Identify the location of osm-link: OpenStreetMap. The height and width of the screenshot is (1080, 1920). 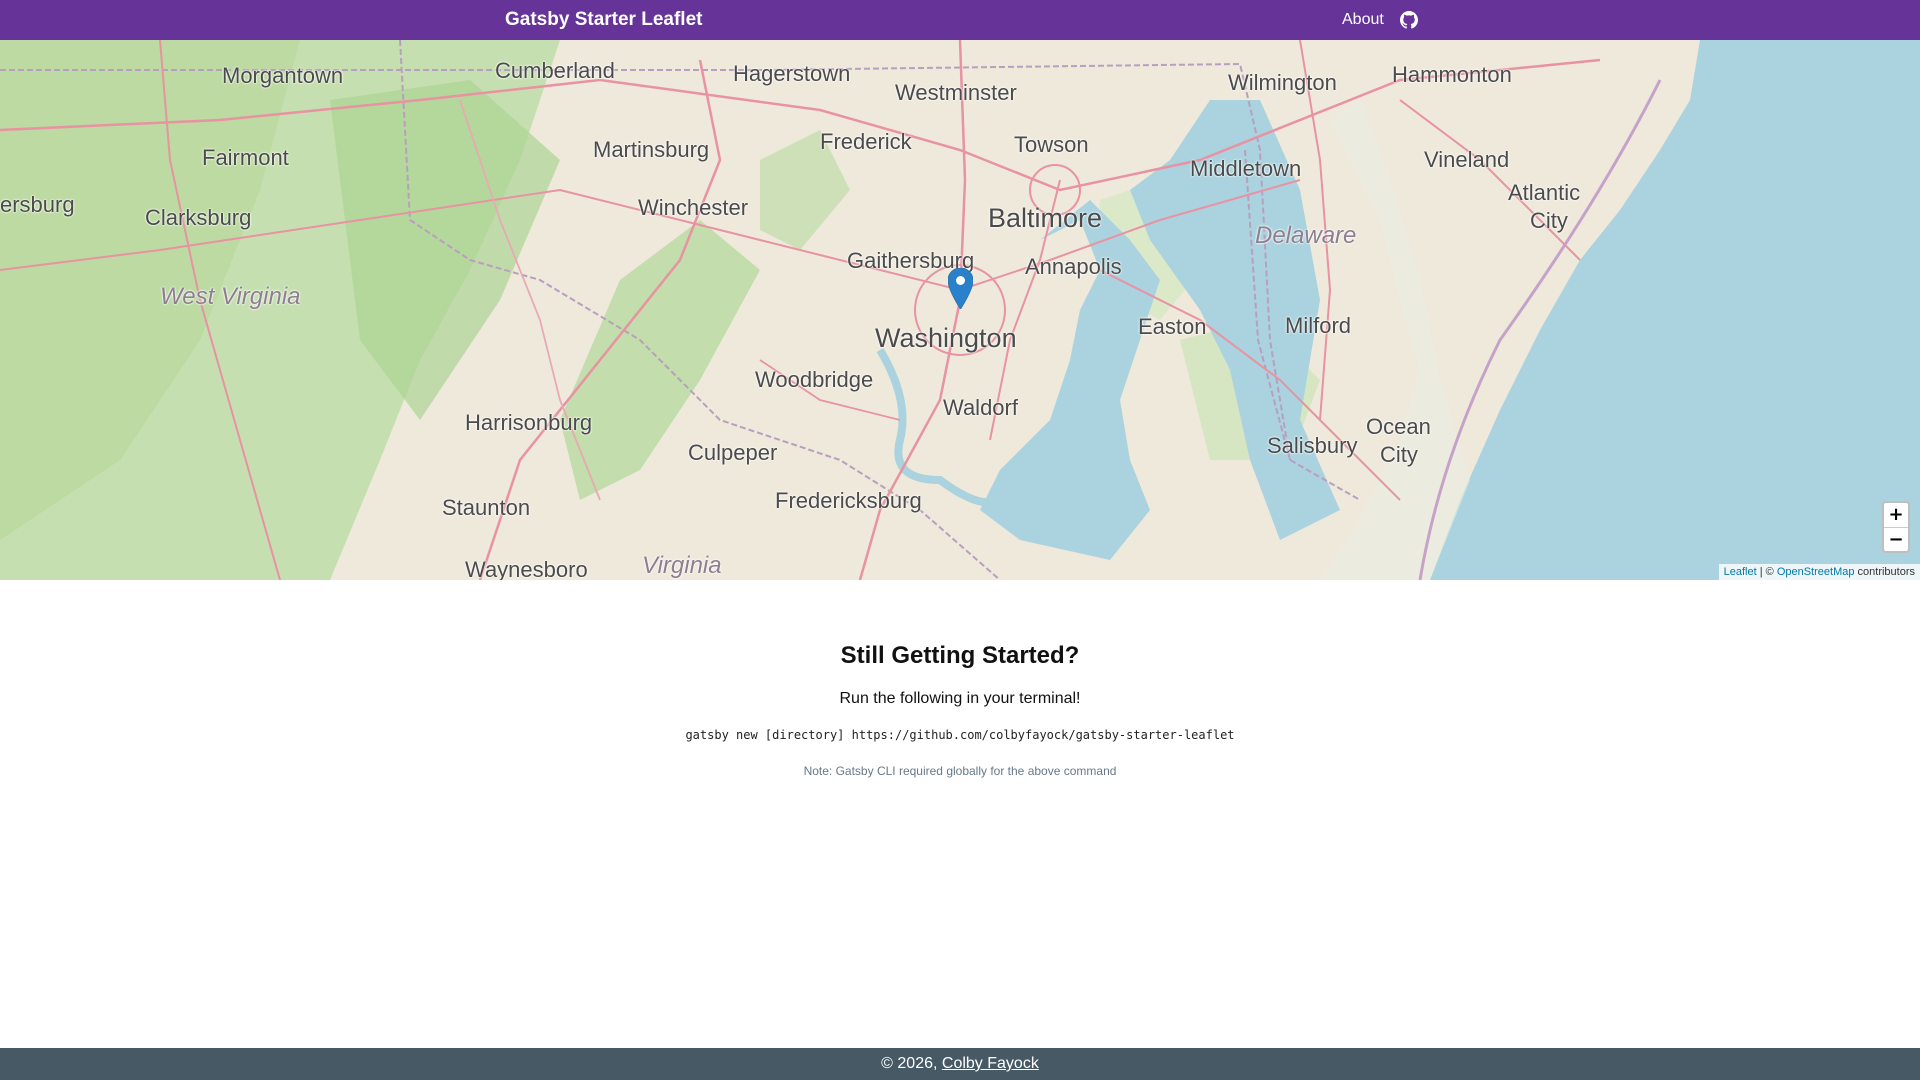
(1816, 572).